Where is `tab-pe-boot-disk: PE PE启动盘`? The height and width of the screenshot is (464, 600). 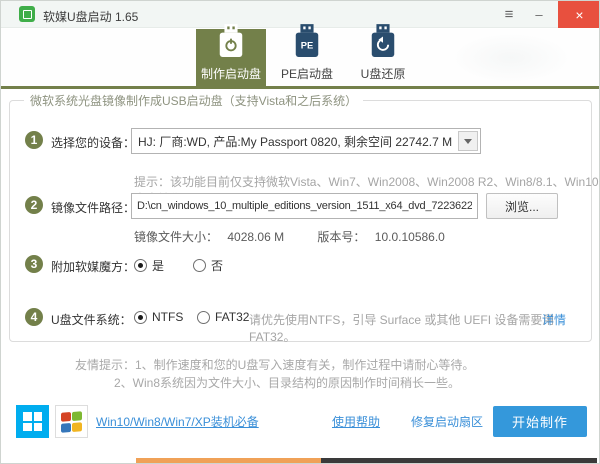 tab-pe-boot-disk: PE PE启动盘 is located at coordinates (307, 55).